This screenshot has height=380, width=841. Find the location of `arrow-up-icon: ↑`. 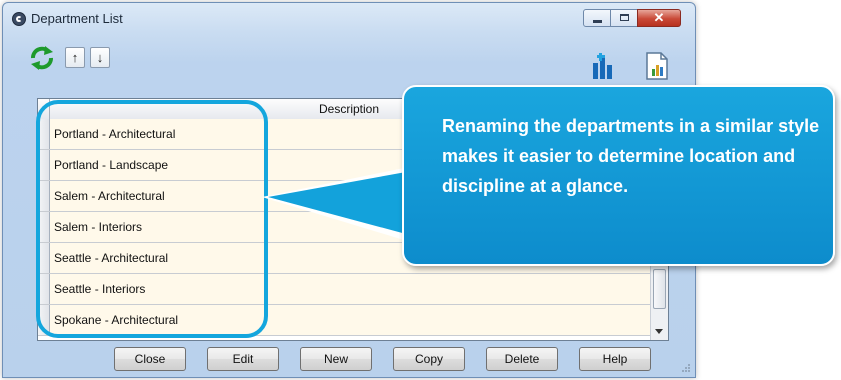

arrow-up-icon: ↑ is located at coordinates (75, 57).